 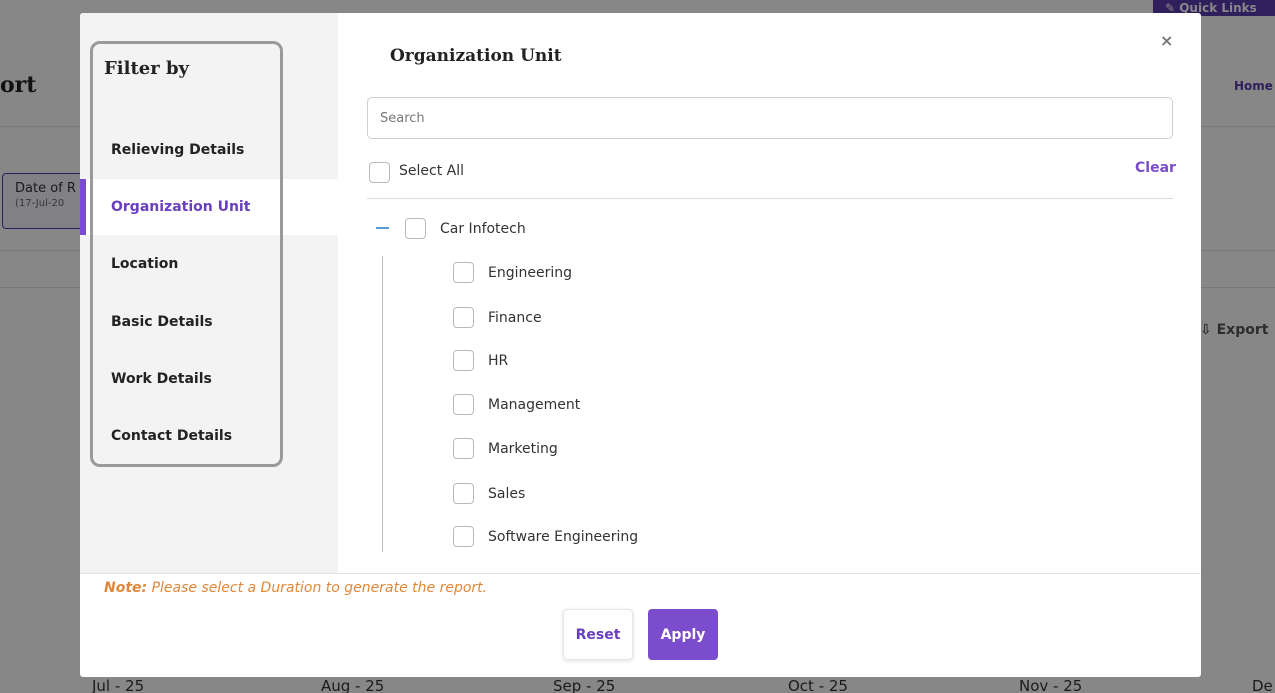 I want to click on close-icon: ×, so click(x=1166, y=40).